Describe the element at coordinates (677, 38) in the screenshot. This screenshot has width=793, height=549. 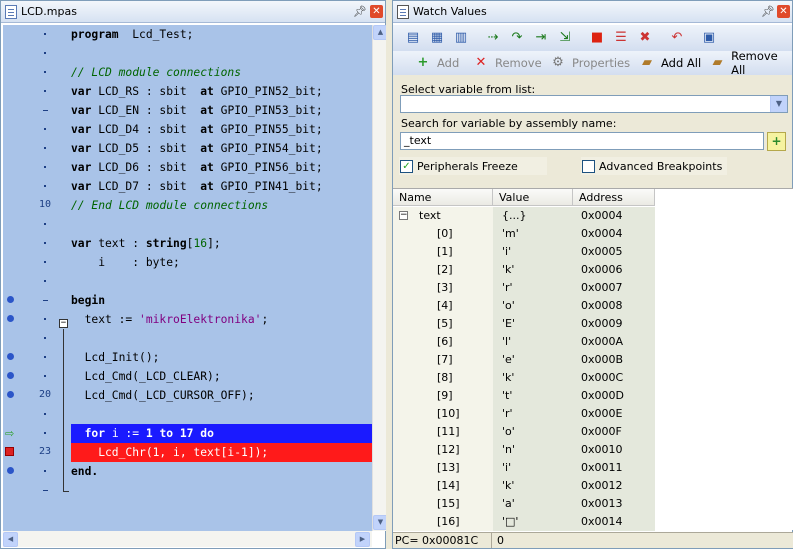
I see `back-icon: ↶` at that location.